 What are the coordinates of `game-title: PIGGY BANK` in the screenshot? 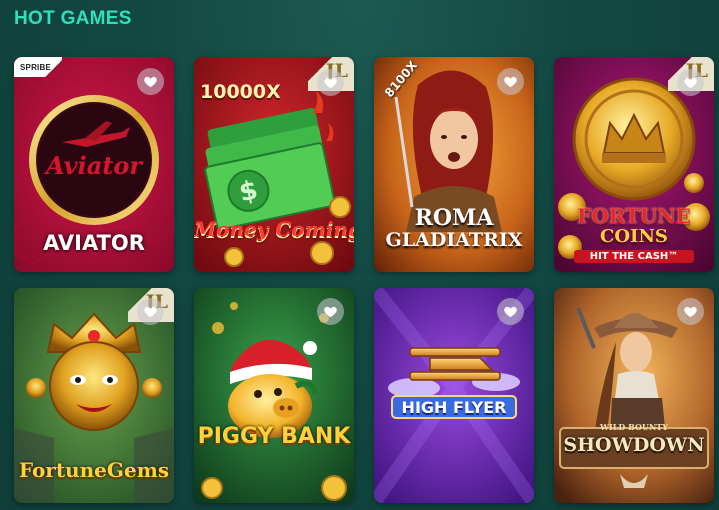 It's located at (274, 436).